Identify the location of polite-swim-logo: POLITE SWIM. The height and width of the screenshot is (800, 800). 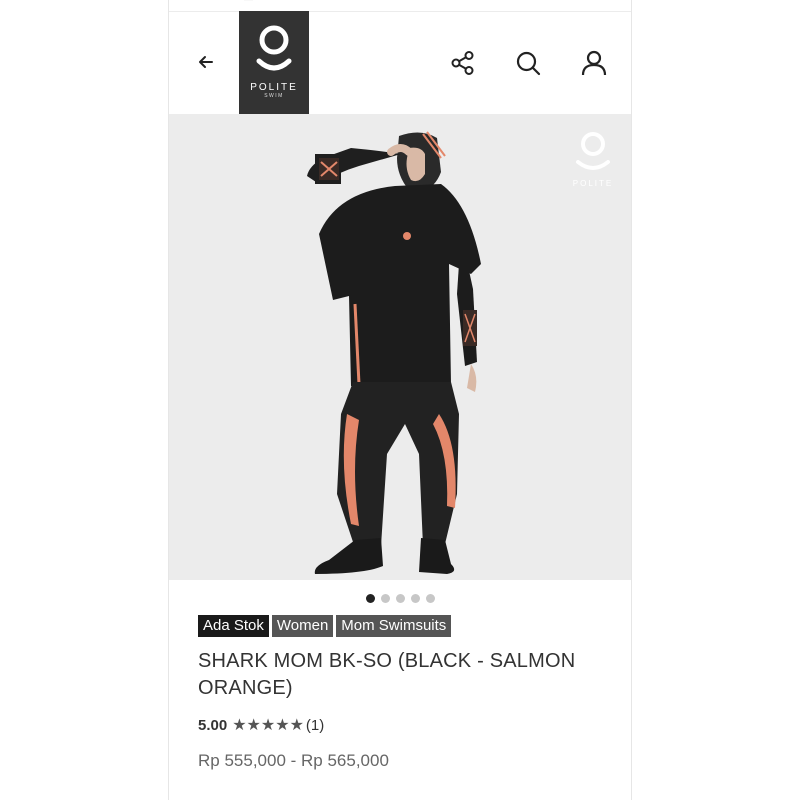
(274, 62).